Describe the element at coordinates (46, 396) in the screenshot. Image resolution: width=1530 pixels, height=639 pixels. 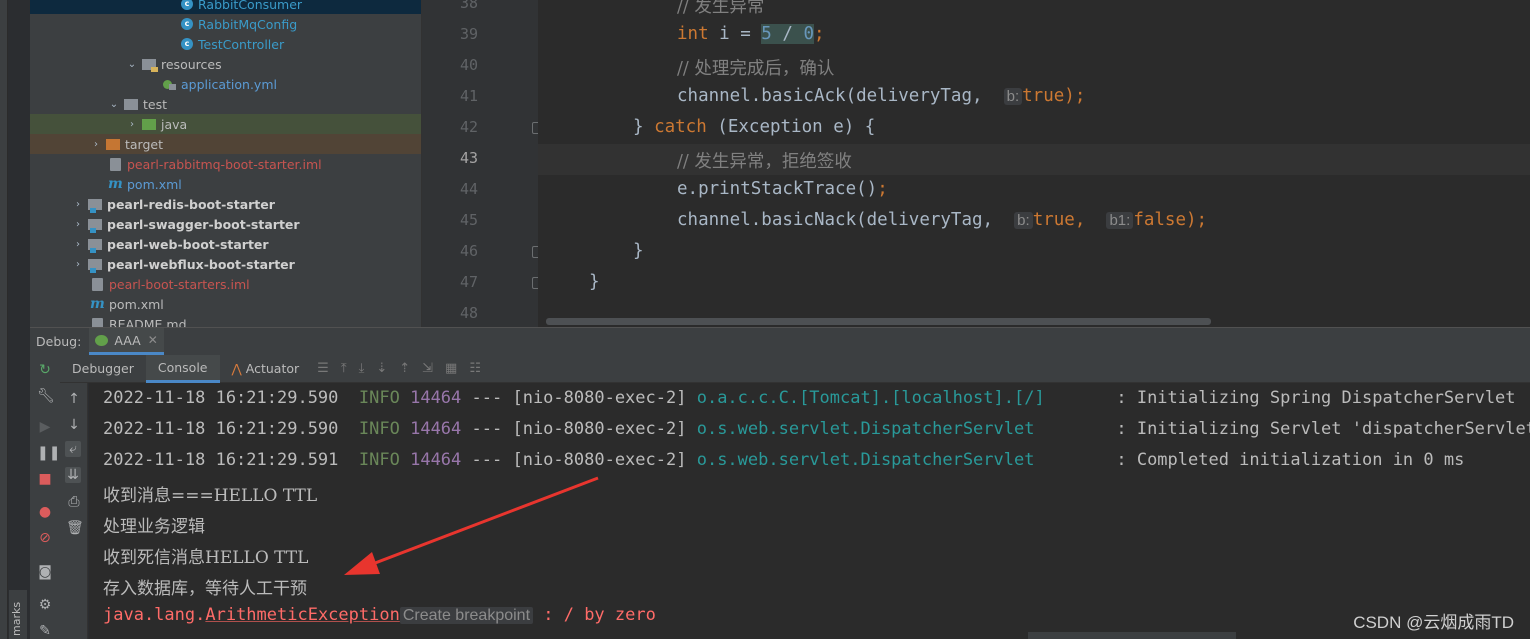
I see `wrench-icon: 🔧︎` at that location.